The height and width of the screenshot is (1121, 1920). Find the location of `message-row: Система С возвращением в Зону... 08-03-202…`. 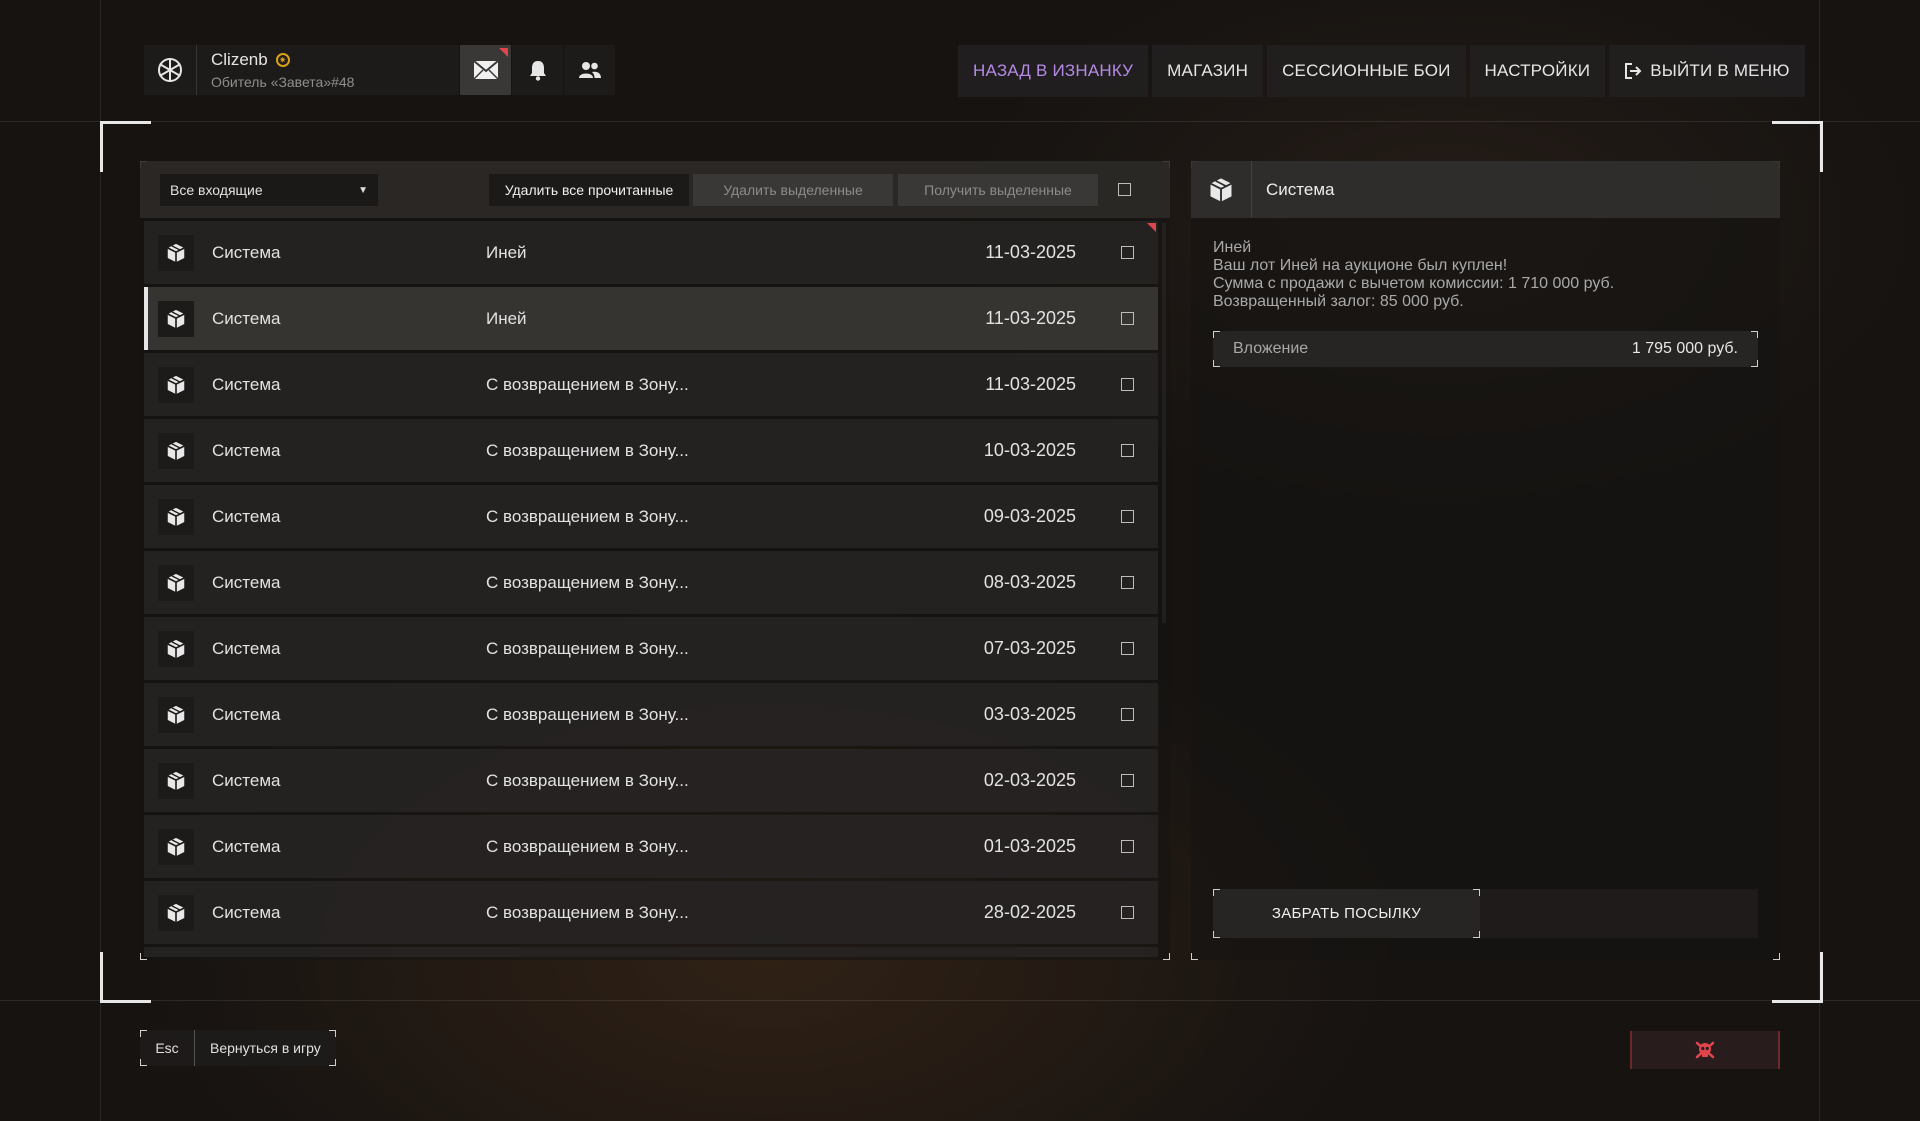

message-row: Система С возвращением в Зону... 08-03-202… is located at coordinates (651, 582).